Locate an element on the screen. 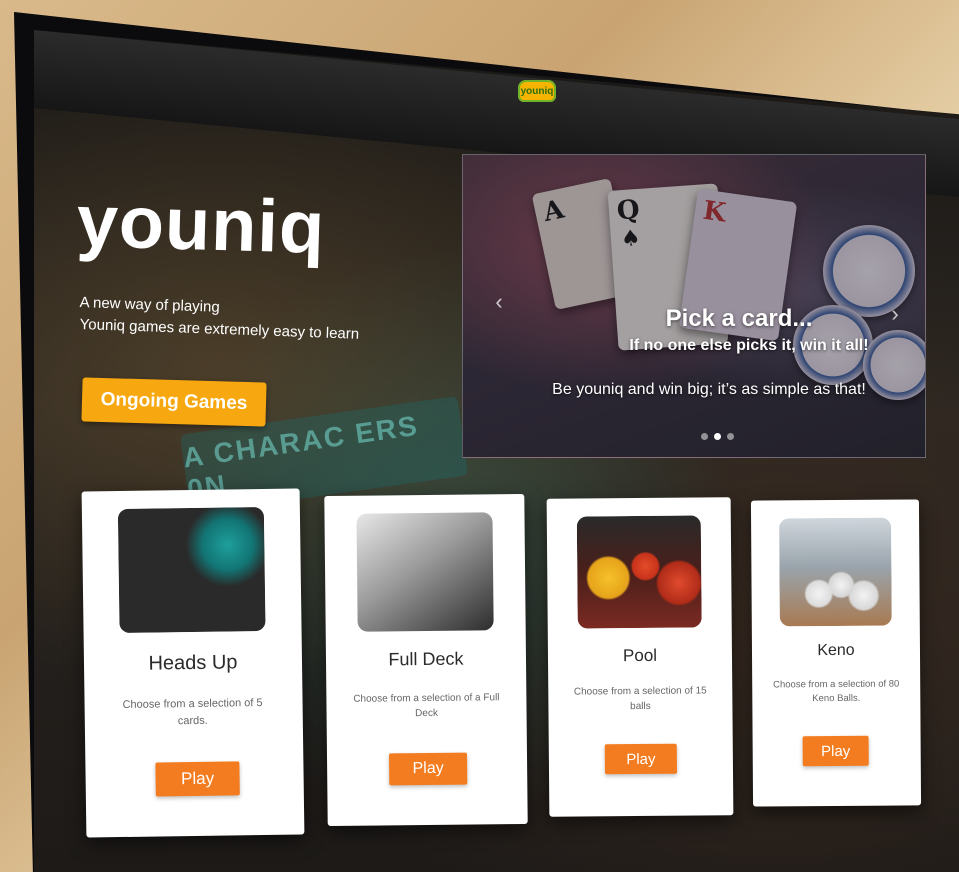 Image resolution: width=959 pixels, height=872 pixels. carousel-indicators is located at coordinates (694, 436).